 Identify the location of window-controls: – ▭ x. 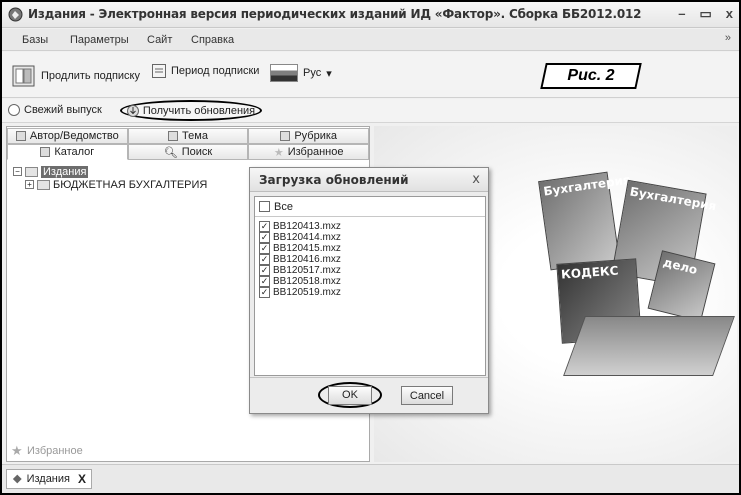
(705, 14).